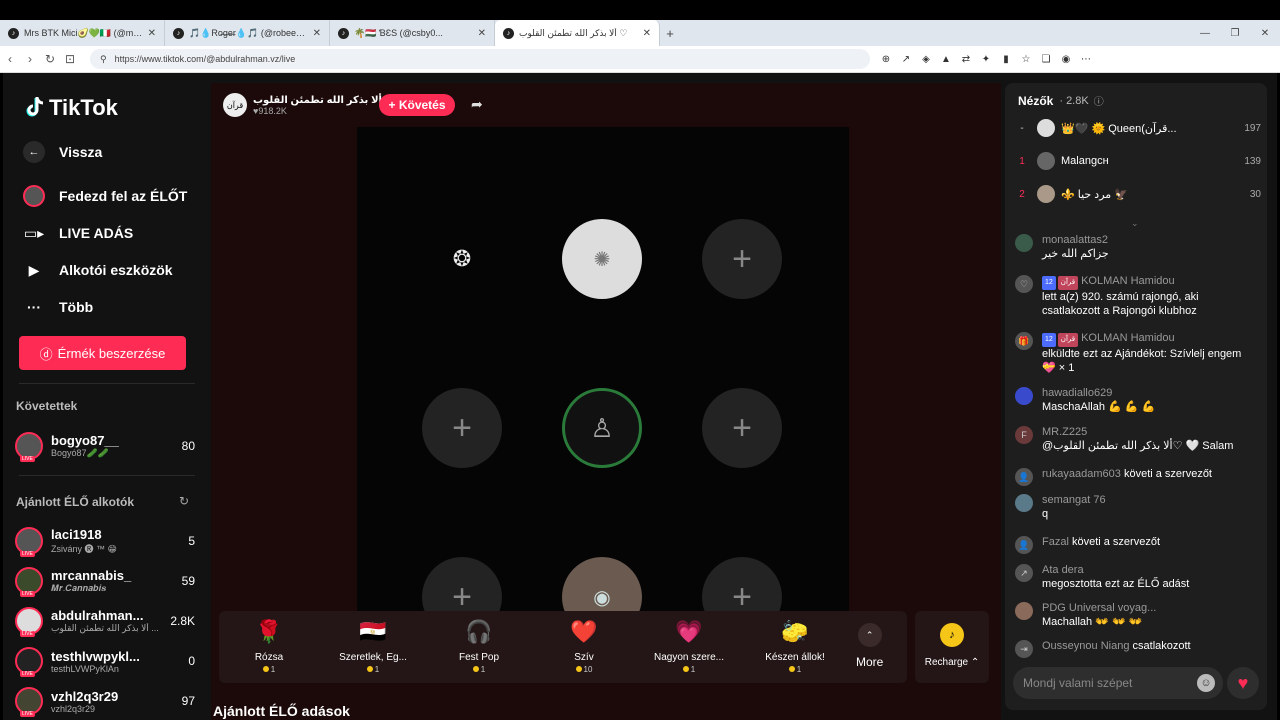  Describe the element at coordinates (105, 541) in the screenshot. I see `recommended-account: LIVE laci1918 Zsivány 🅡 ™ 😁 5` at that location.